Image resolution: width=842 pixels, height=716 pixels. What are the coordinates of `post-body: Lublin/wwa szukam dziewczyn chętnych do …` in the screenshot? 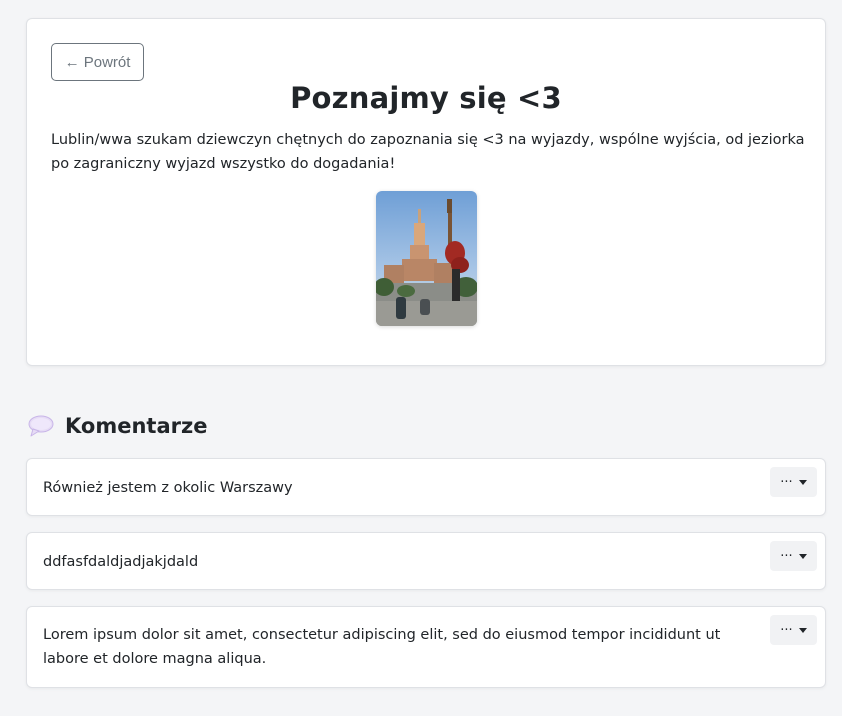 It's located at (428, 152).